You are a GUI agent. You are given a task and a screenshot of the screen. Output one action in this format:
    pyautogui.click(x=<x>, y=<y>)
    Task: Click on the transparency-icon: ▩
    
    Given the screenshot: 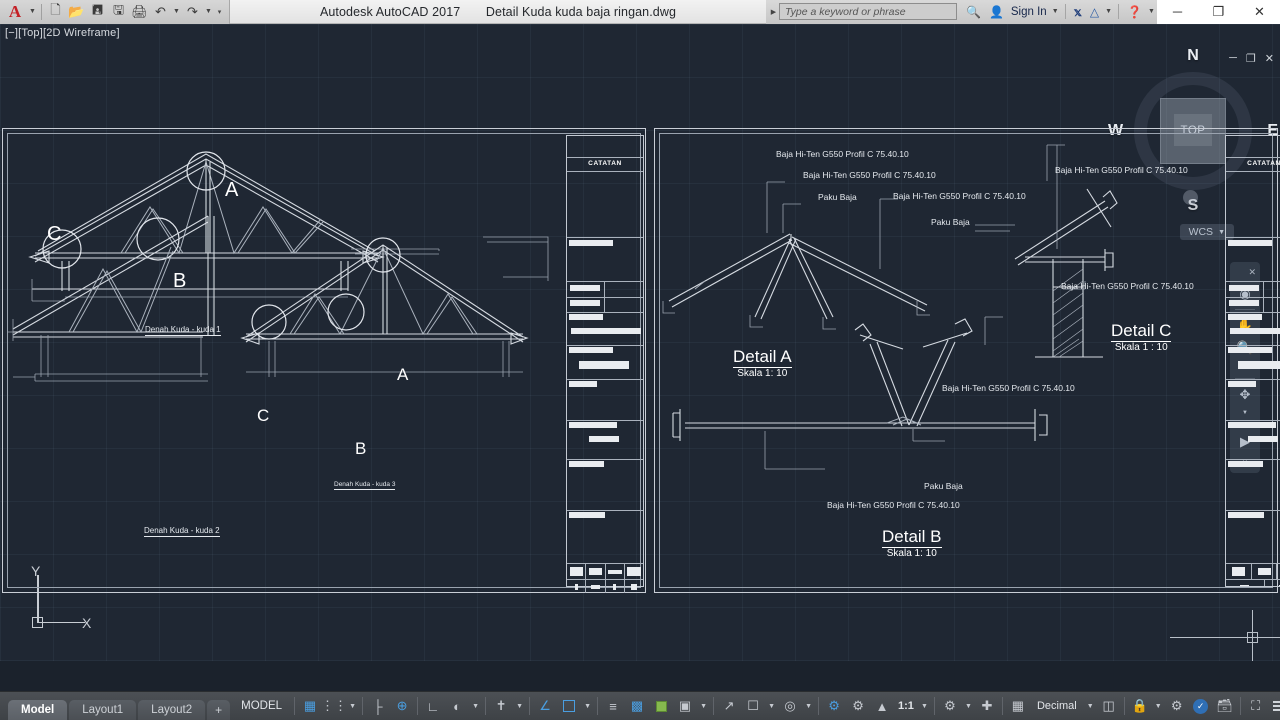 What is the action you would take?
    pyautogui.click(x=637, y=706)
    